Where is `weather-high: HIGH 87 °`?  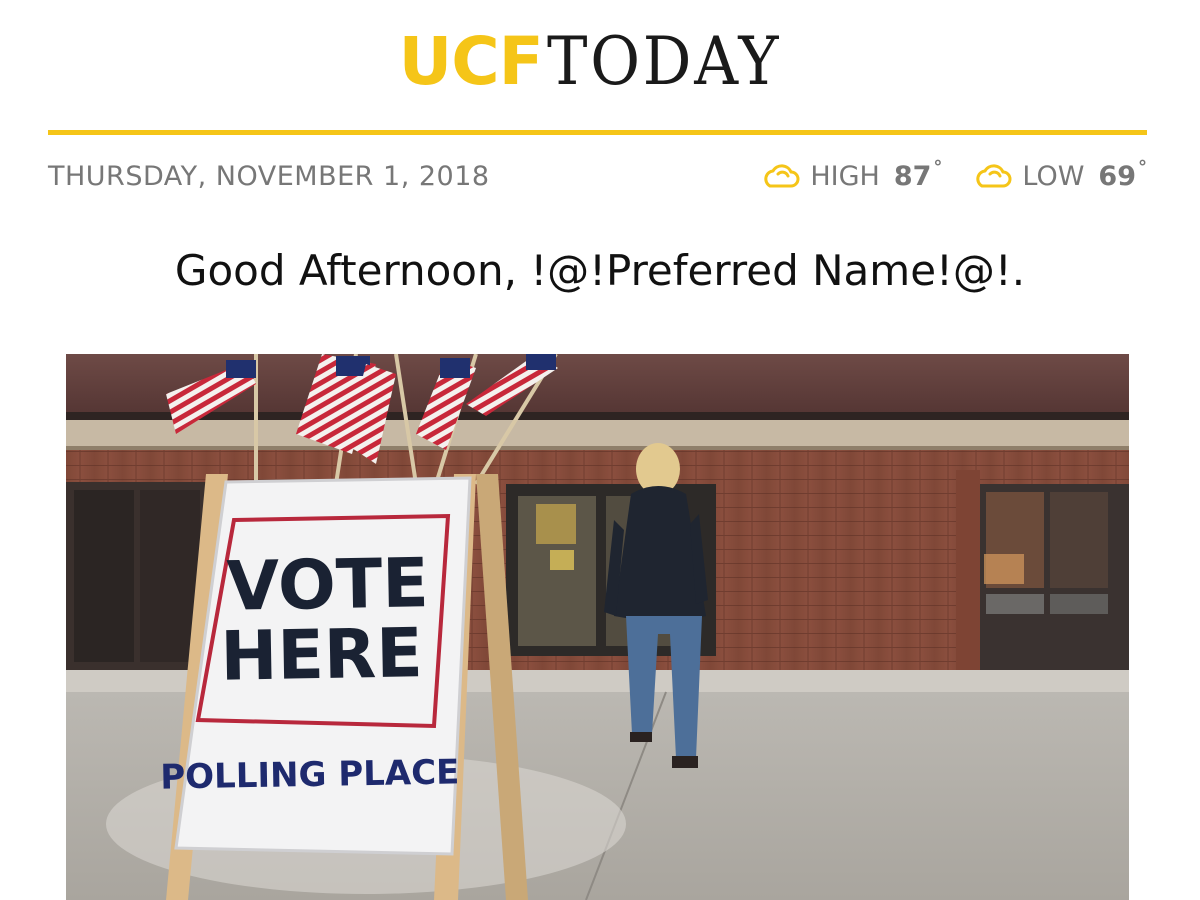
weather-high: HIGH 87 ° is located at coordinates (851, 174).